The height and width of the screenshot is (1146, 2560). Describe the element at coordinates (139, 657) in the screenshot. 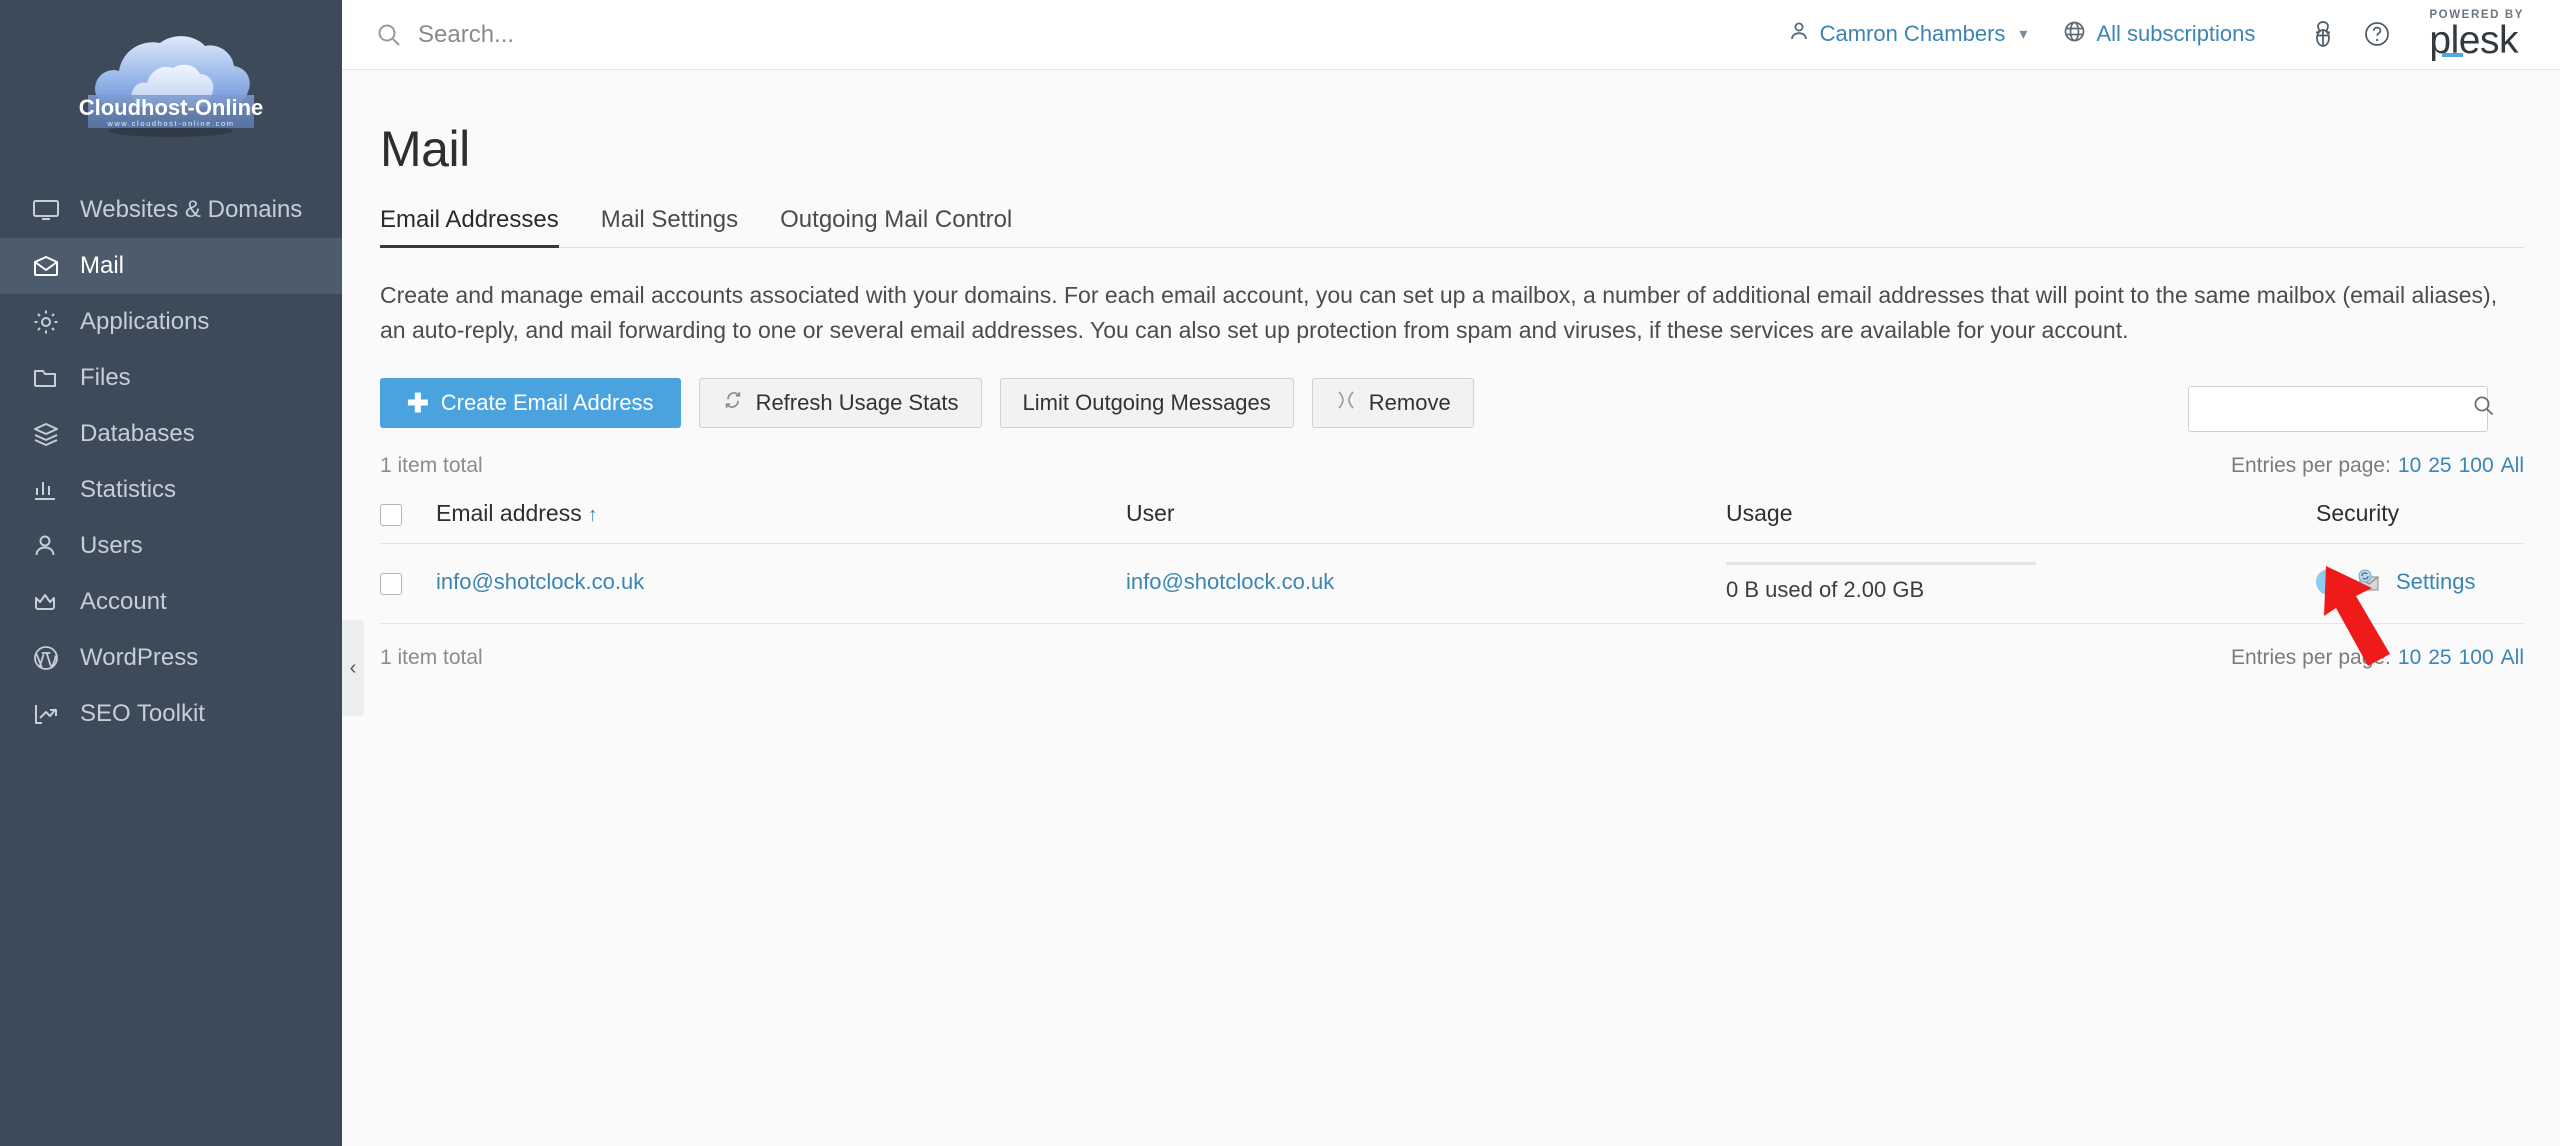

I see `sidebar-item-label: WordPress` at that location.